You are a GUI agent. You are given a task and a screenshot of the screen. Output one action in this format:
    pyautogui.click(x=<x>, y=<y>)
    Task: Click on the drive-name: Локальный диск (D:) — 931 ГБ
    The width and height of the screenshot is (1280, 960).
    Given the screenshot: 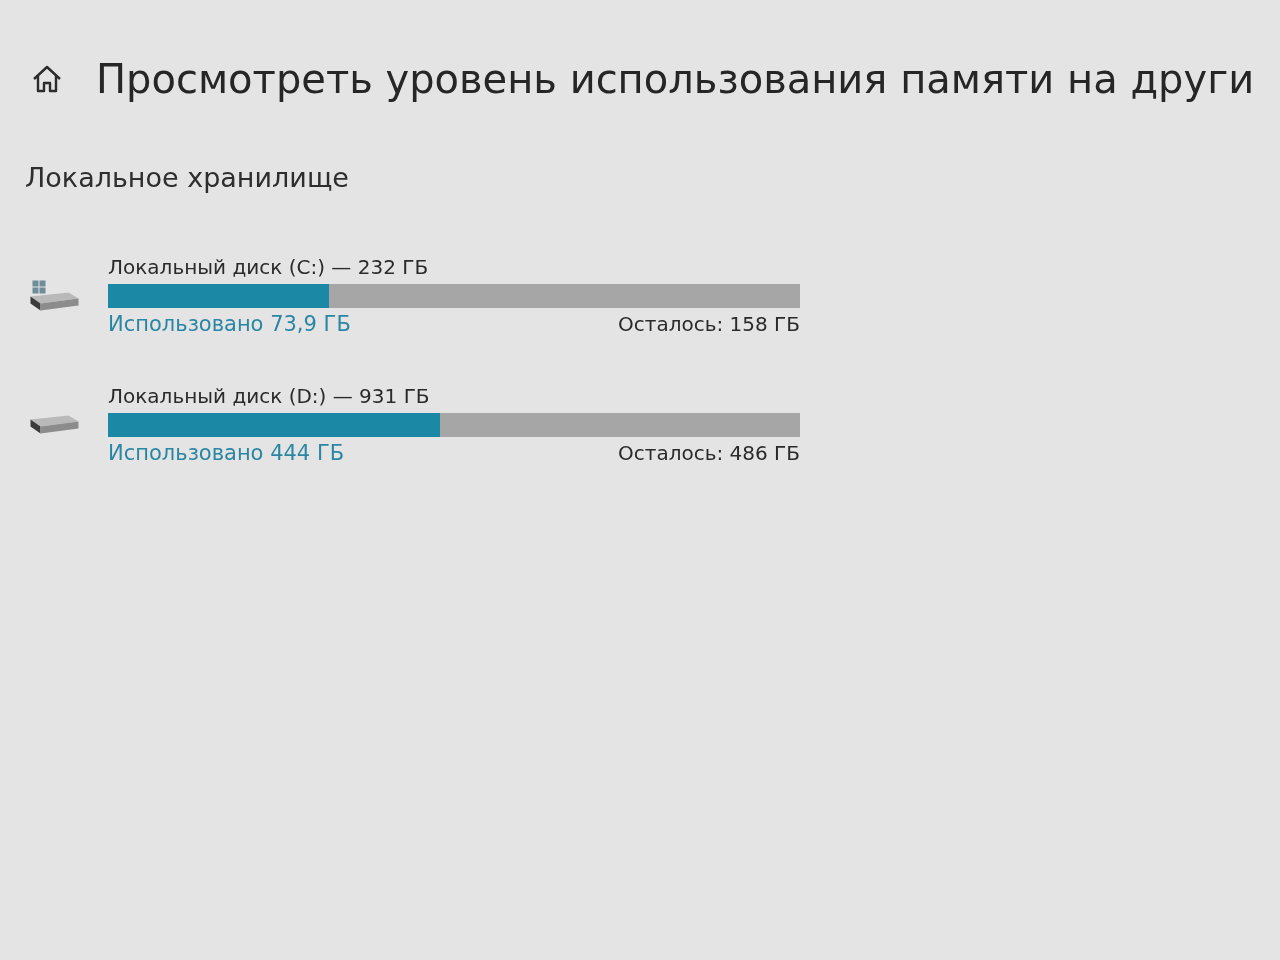 What is the action you would take?
    pyautogui.click(x=269, y=396)
    